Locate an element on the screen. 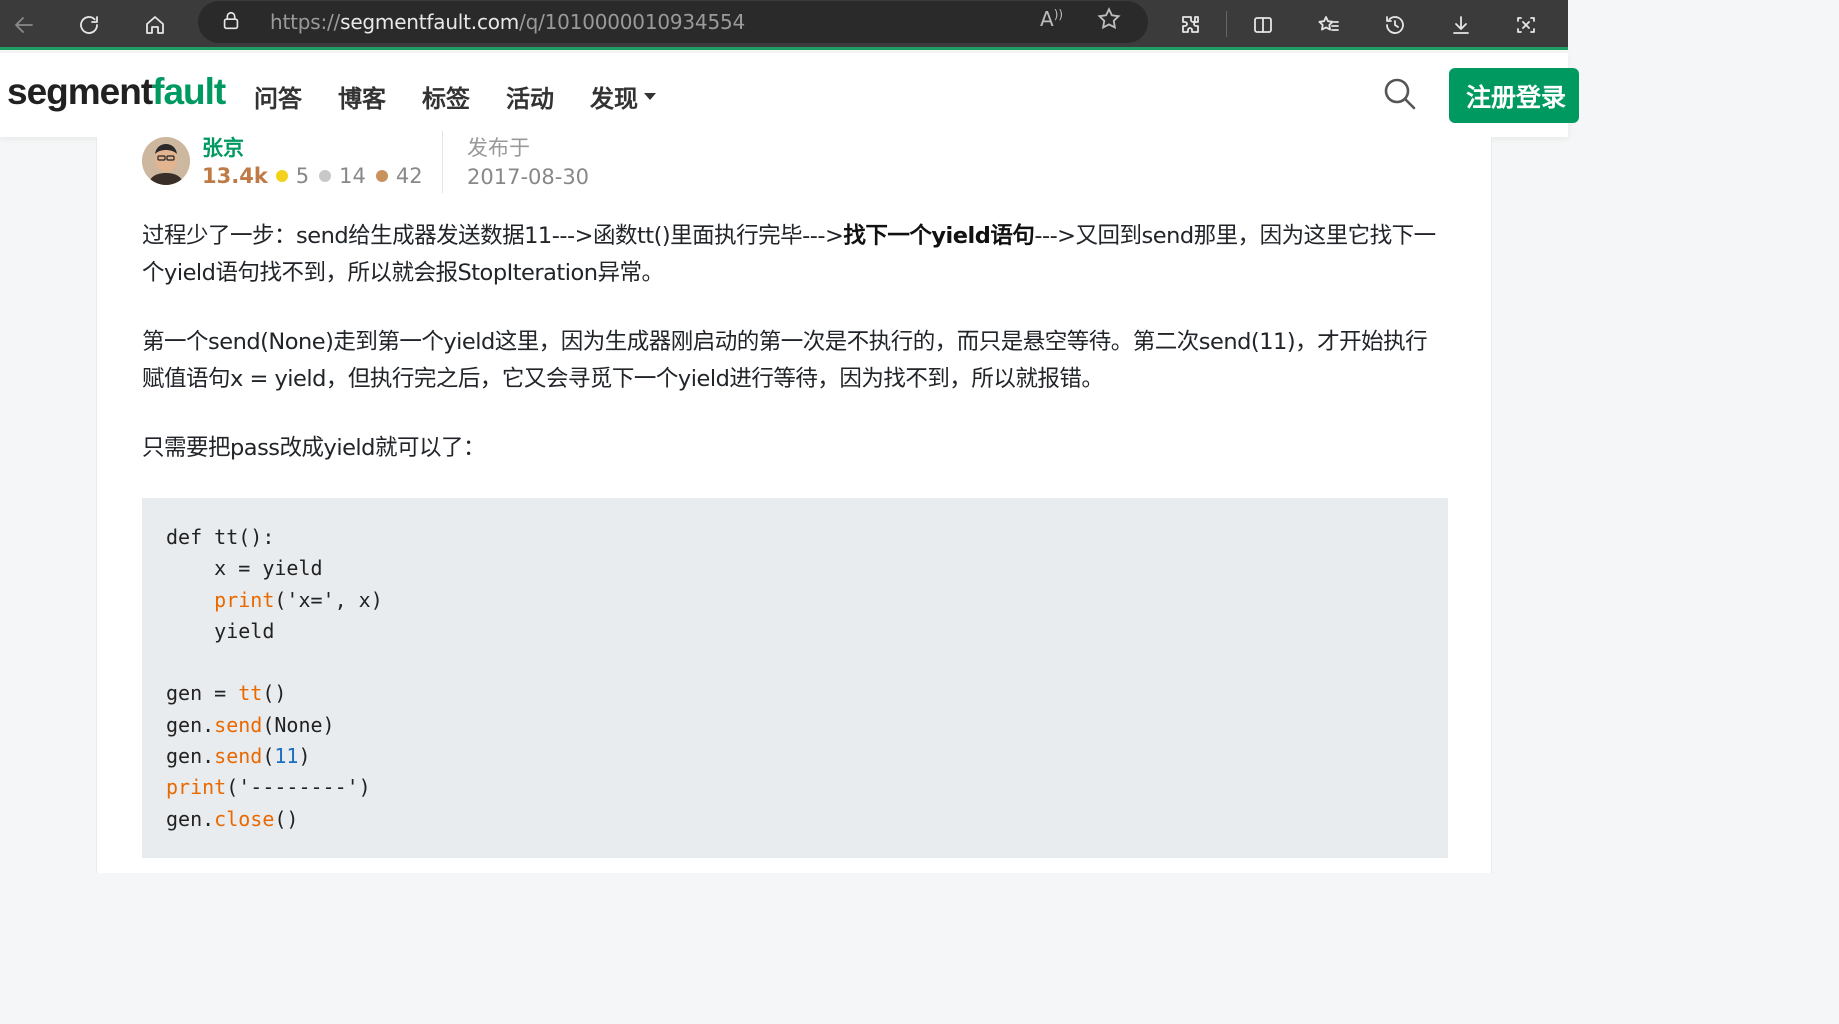  code-line: print('--------') is located at coordinates (807, 787).